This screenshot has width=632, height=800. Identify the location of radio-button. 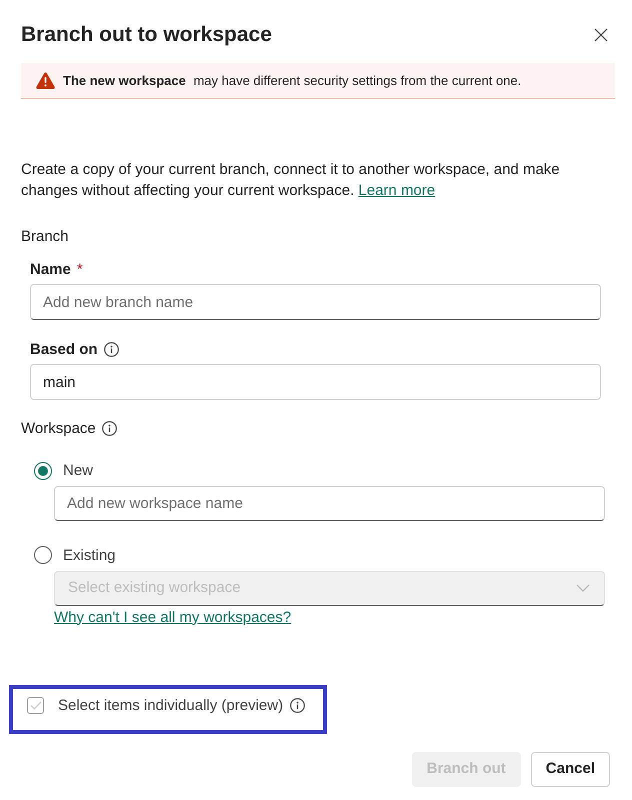
(43, 471).